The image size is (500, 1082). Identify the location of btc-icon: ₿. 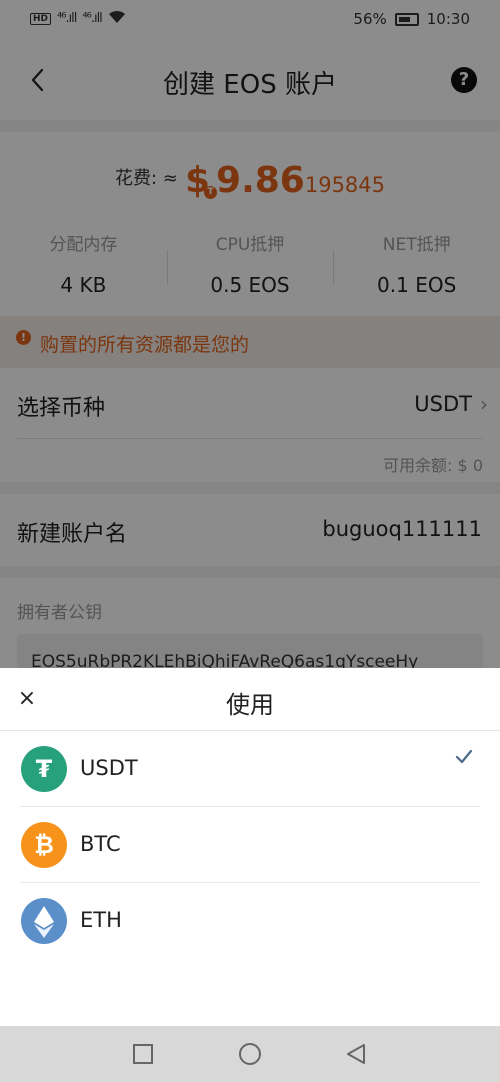
(44, 845).